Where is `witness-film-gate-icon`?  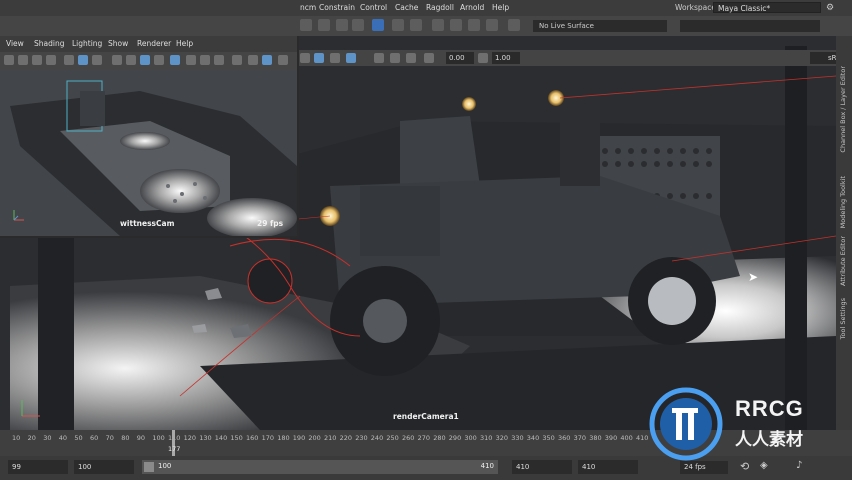
witness-film-gate-icon is located at coordinates (83, 60).